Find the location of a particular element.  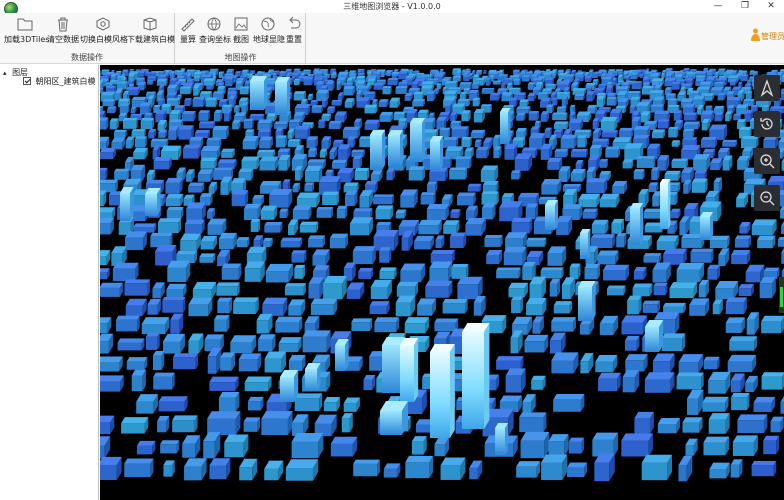

layer-checkbox is located at coordinates (27, 81).